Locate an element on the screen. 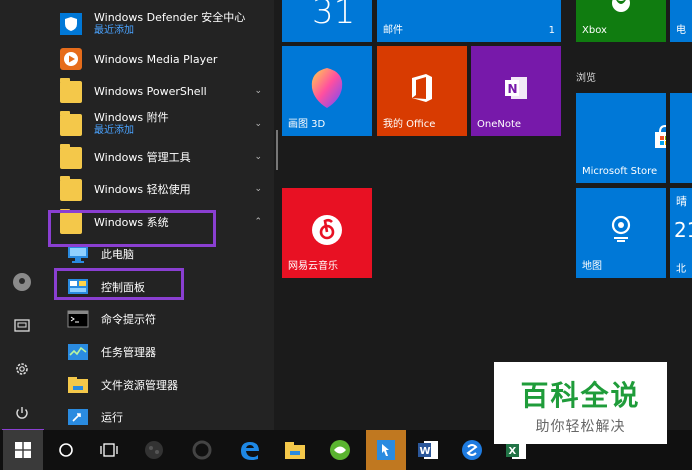 The image size is (692, 470). onenote-tile: N OneNote is located at coordinates (516, 91).